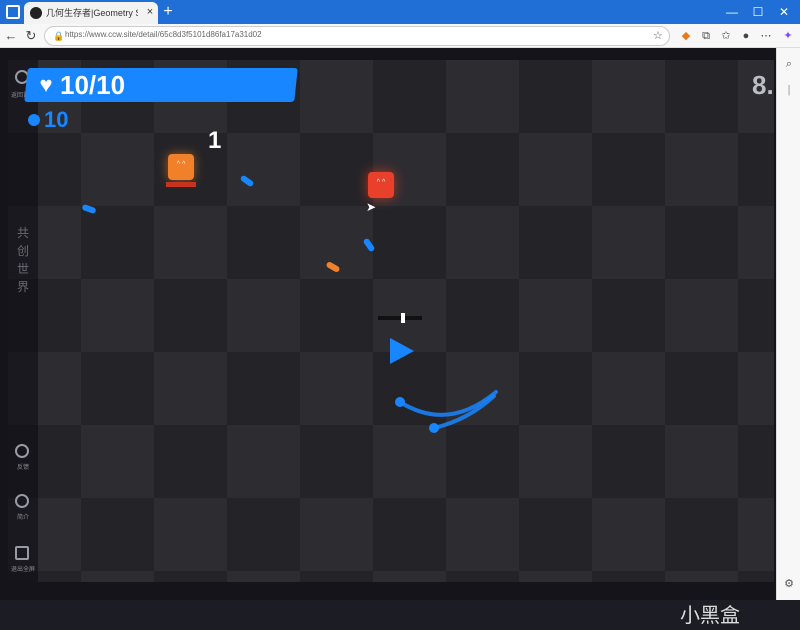 The height and width of the screenshot is (630, 800). I want to click on enemy-red: ^ ^, so click(381, 185).